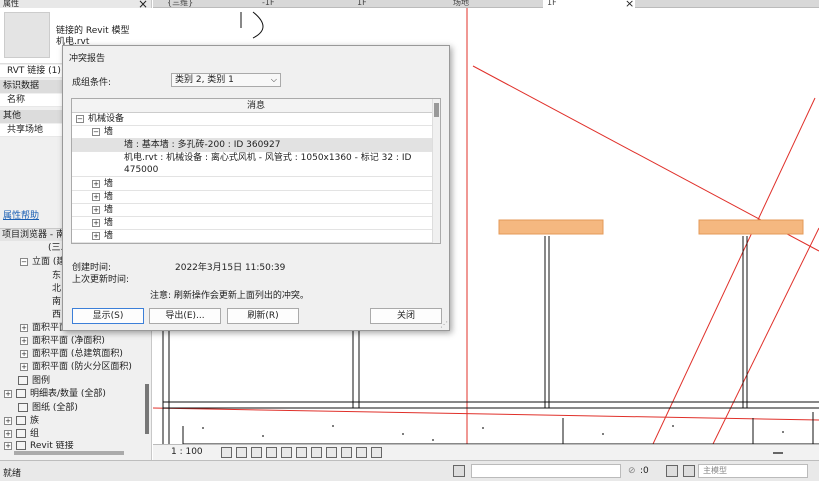 The height and width of the screenshot is (481, 819). What do you see at coordinates (87, 59) in the screenshot?
I see `dialog-title: 冲突报告` at bounding box center [87, 59].